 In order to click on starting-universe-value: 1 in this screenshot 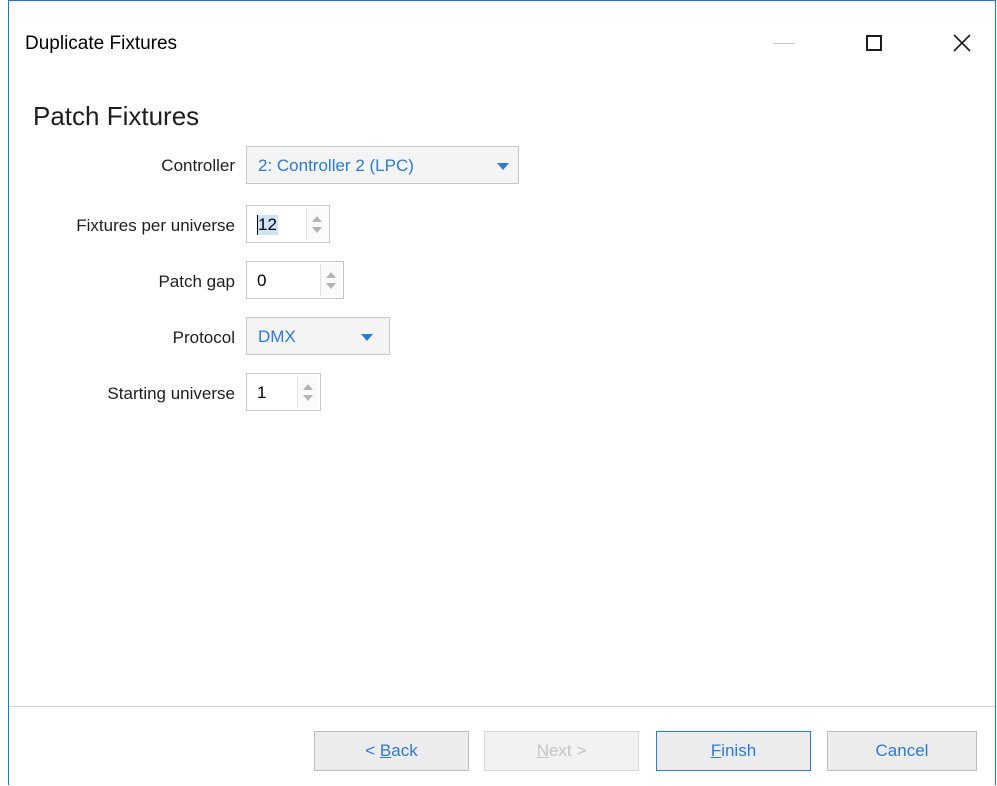, I will do `click(262, 392)`.